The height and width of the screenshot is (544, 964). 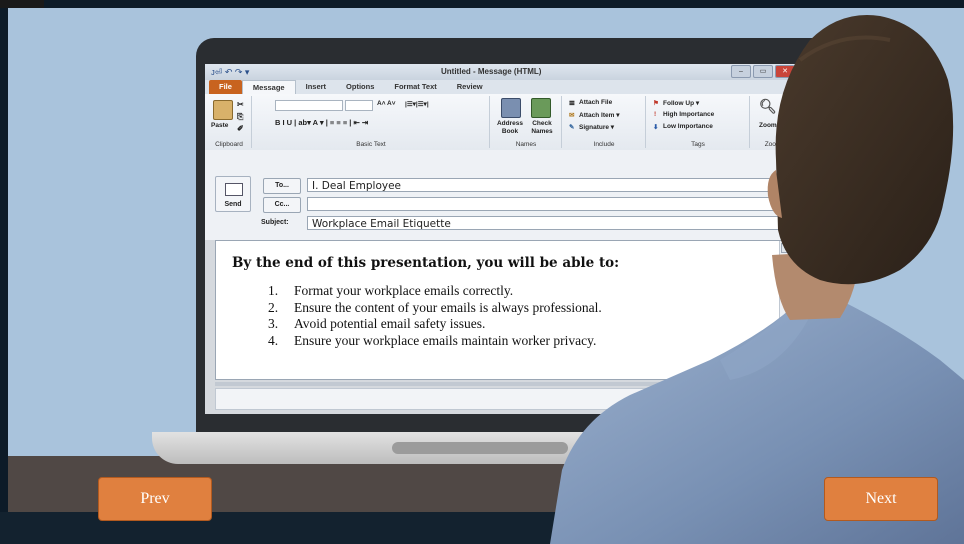 I want to click on send-label: Send, so click(x=233, y=204).